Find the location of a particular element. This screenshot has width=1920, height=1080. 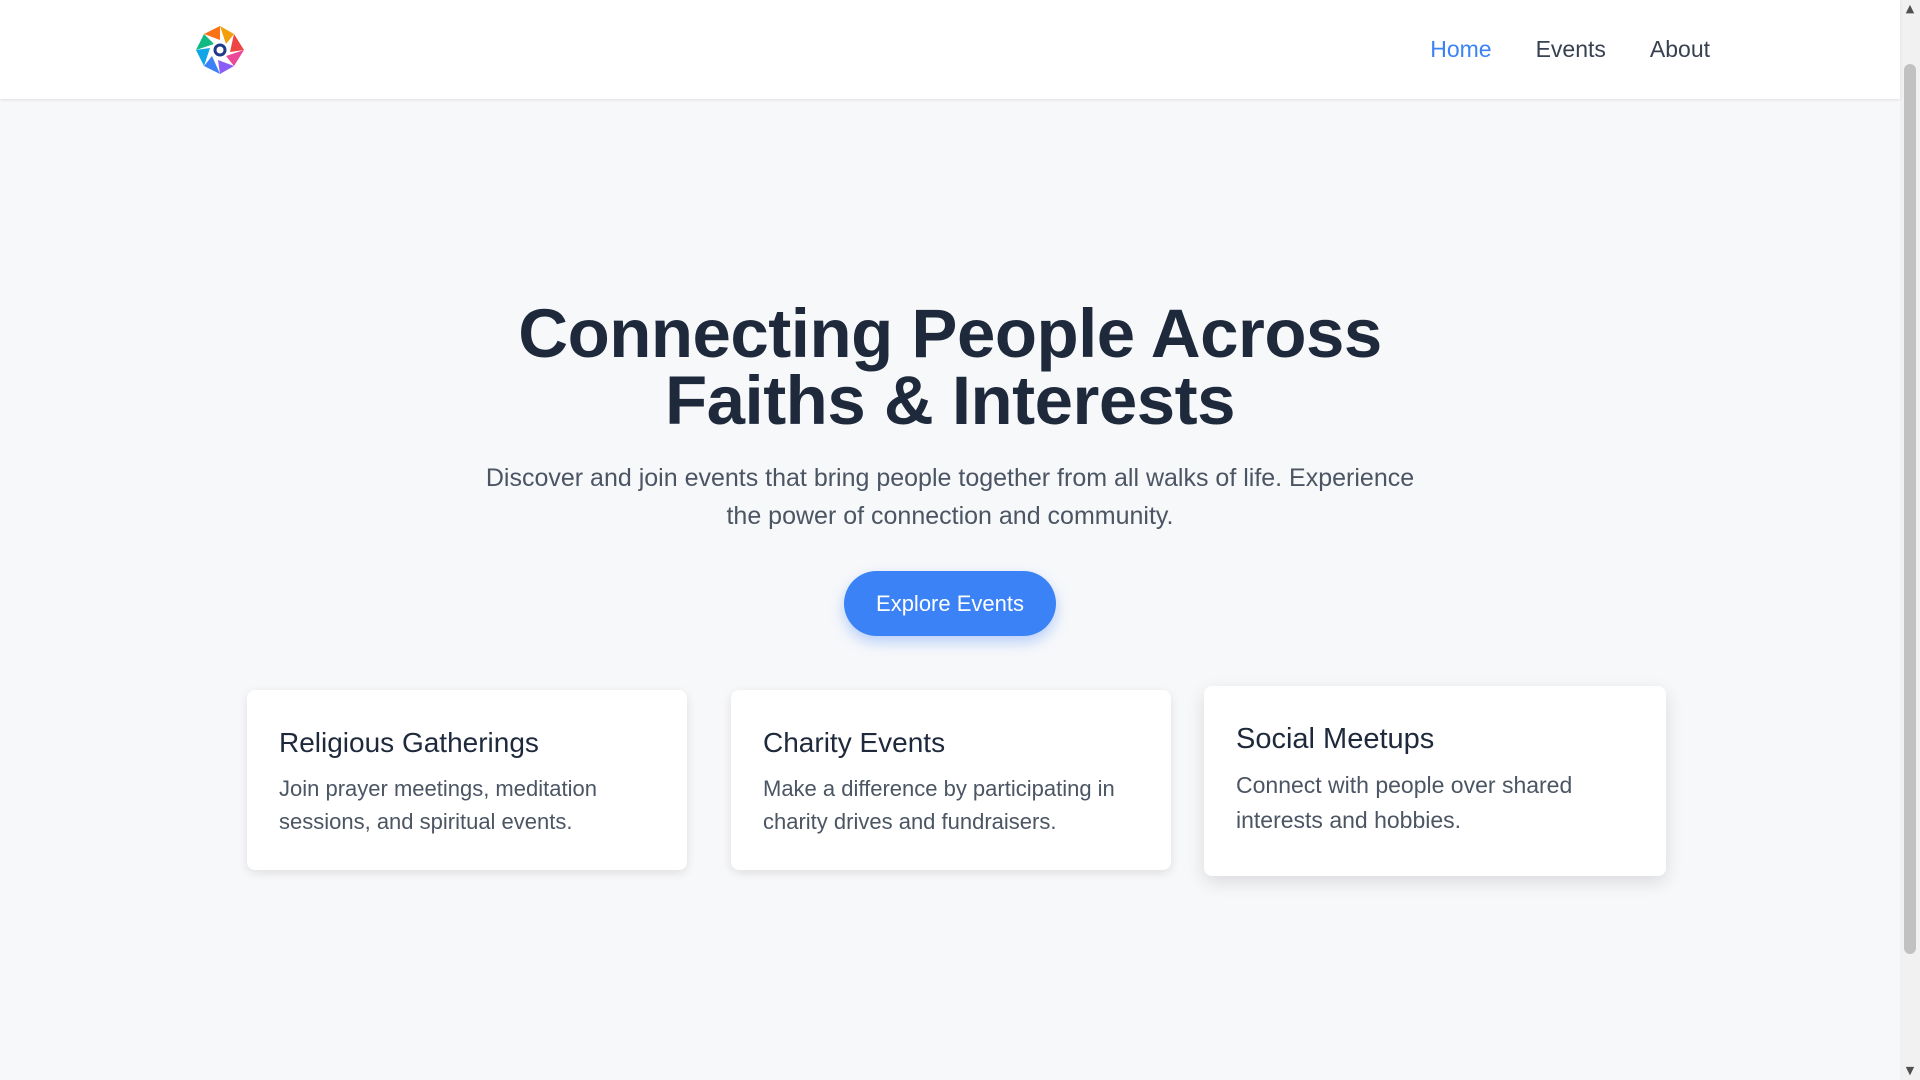

explore-events-button: Explore Events is located at coordinates (950, 603).